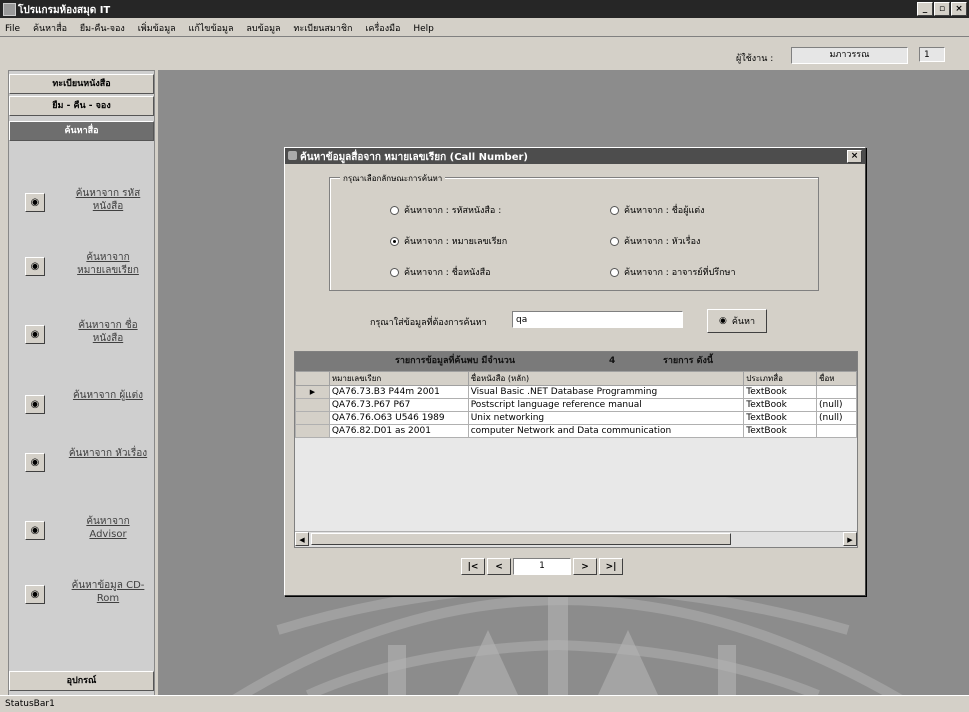 This screenshot has width=969, height=712. Describe the element at coordinates (521, 539) in the screenshot. I see `scroll-thumb` at that location.